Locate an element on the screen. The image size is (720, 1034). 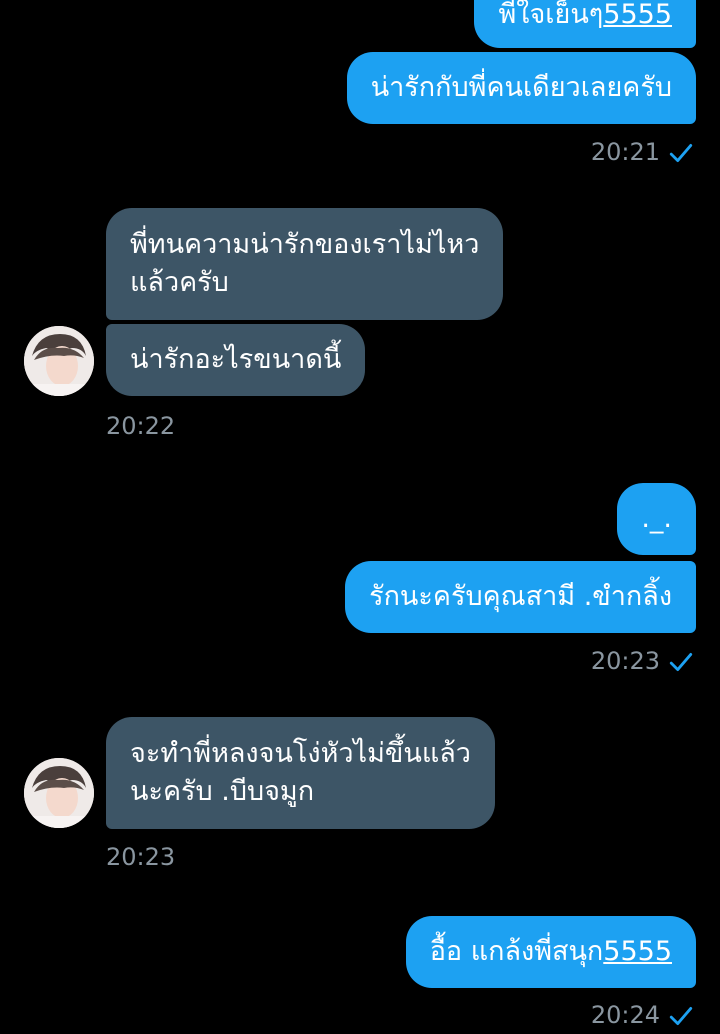
message-text: น่ารักกับพี่คนเดียวเลยครับ is located at coordinates (521, 87).